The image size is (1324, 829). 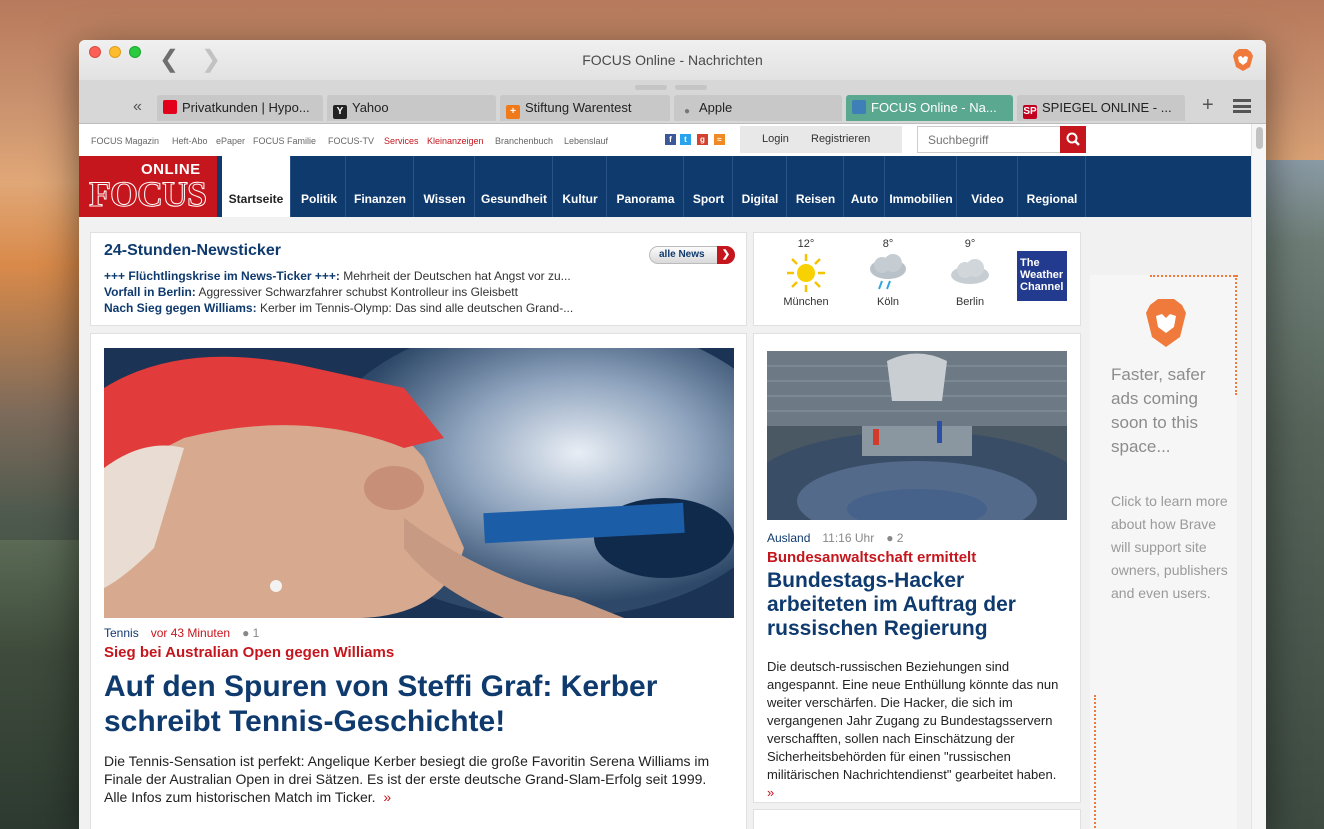 What do you see at coordinates (888, 244) in the screenshot?
I see `weather-temp: 8°` at bounding box center [888, 244].